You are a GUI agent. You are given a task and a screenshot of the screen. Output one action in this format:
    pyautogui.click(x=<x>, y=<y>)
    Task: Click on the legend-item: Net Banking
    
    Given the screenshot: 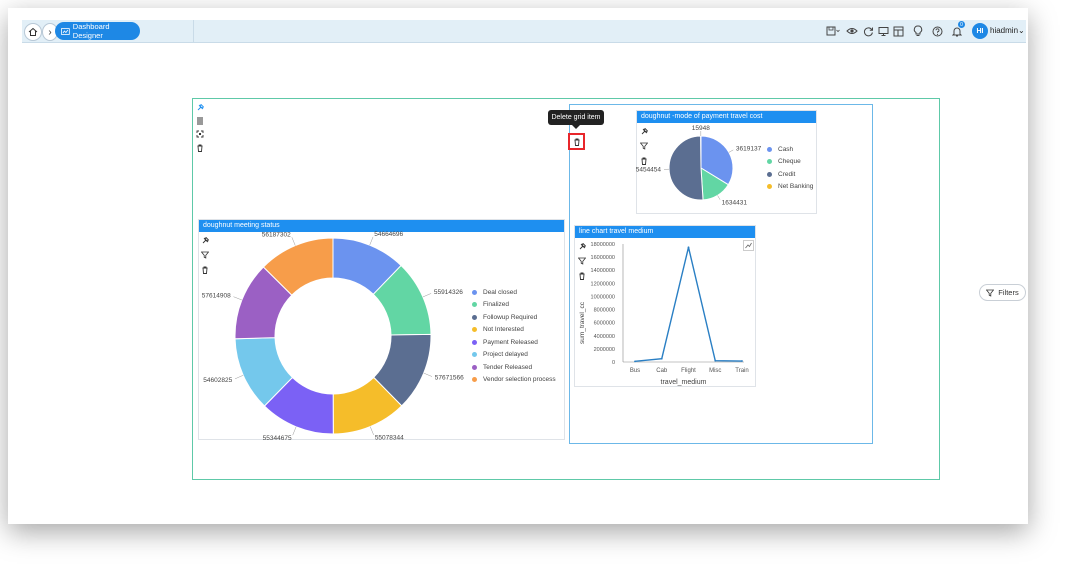 What is the action you would take?
    pyautogui.click(x=790, y=187)
    